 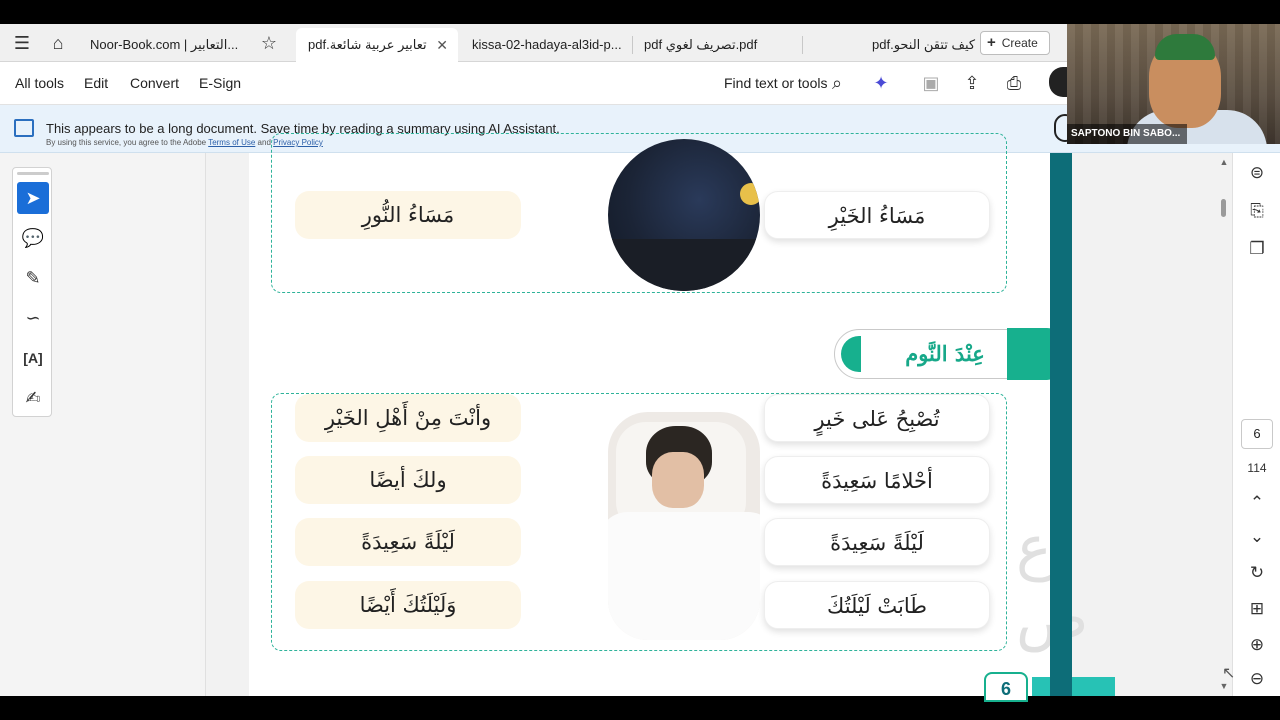 What do you see at coordinates (33, 398) in the screenshot?
I see `sign-tool-icon: ✍` at bounding box center [33, 398].